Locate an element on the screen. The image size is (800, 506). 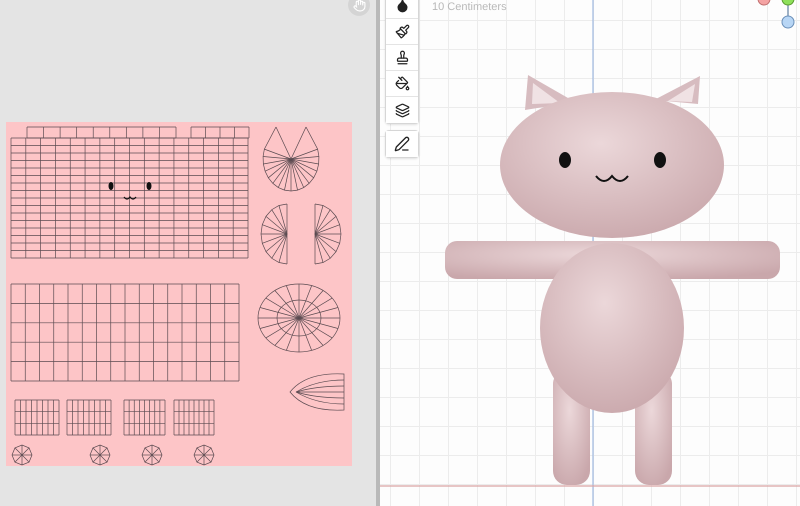
hand-icon is located at coordinates (359, 6).